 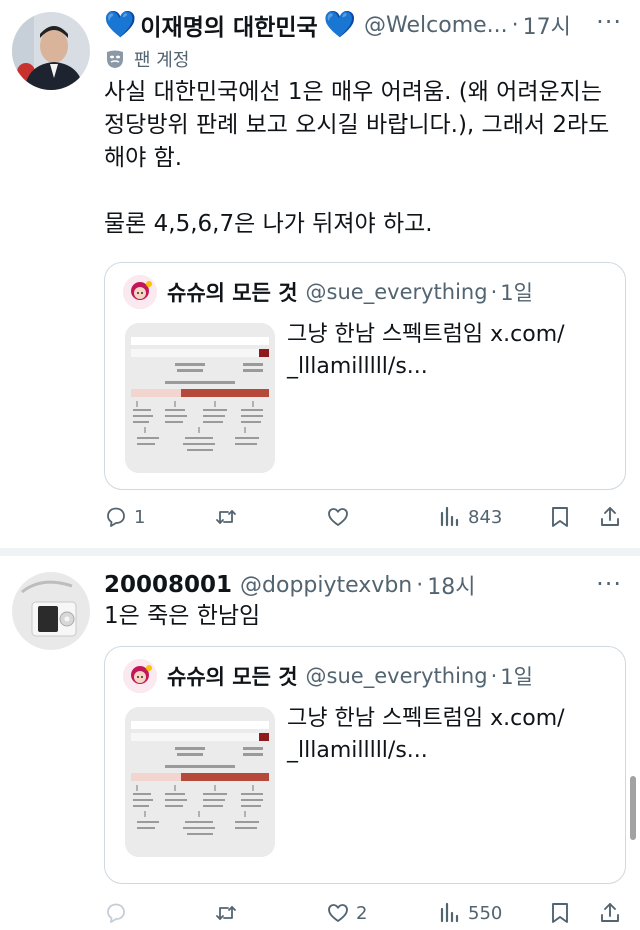 I want to click on tweet-actions: 2 550, so click(x=365, y=913).